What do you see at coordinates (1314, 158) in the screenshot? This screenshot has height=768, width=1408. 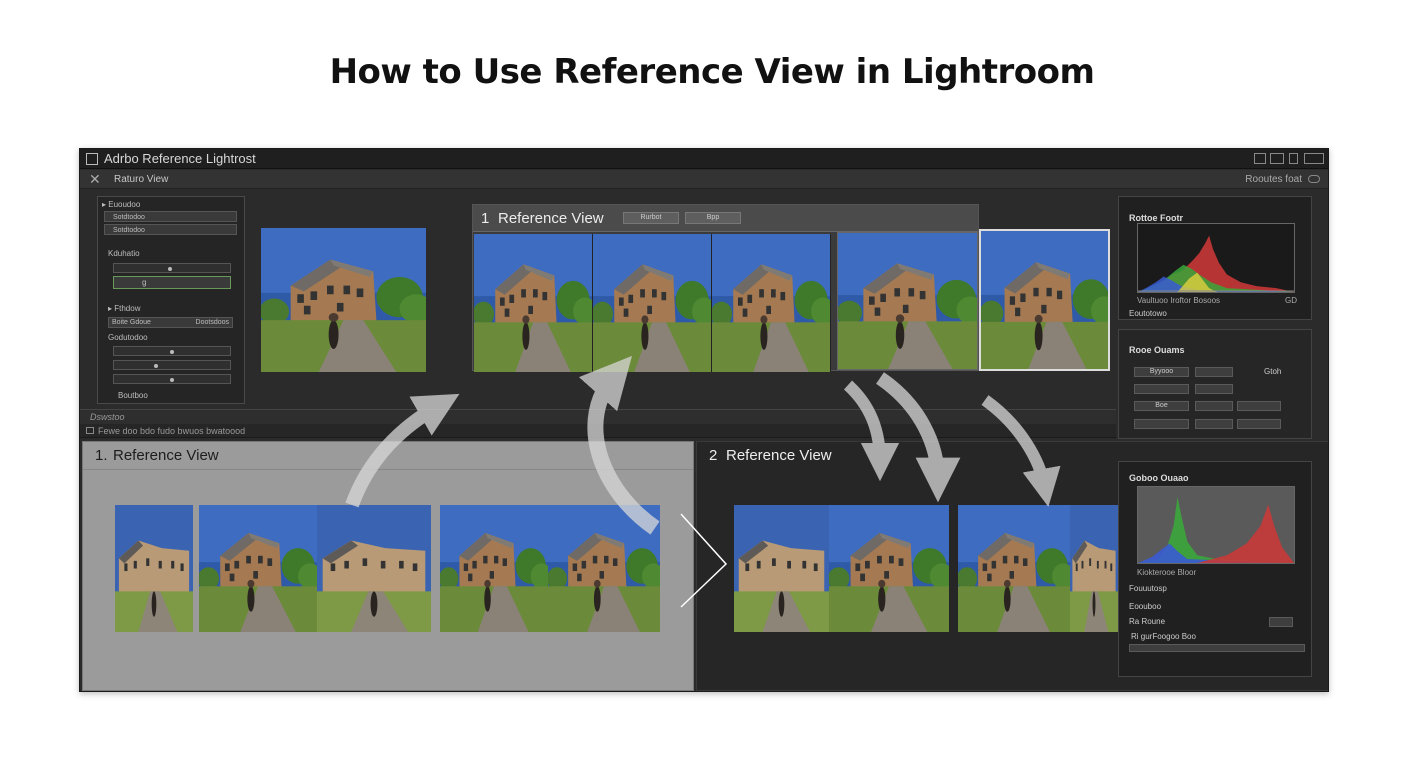 I see `maximize-icon` at bounding box center [1314, 158].